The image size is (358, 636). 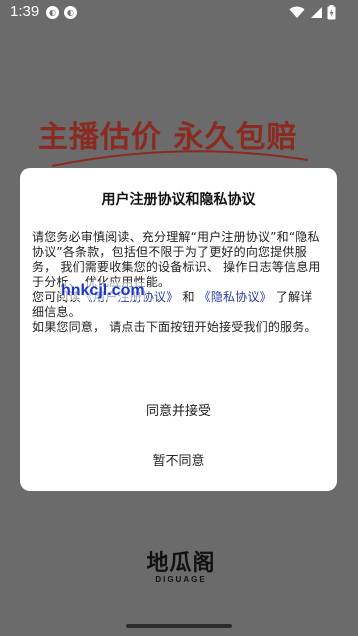 I want to click on wifi-icon, so click(x=297, y=12).